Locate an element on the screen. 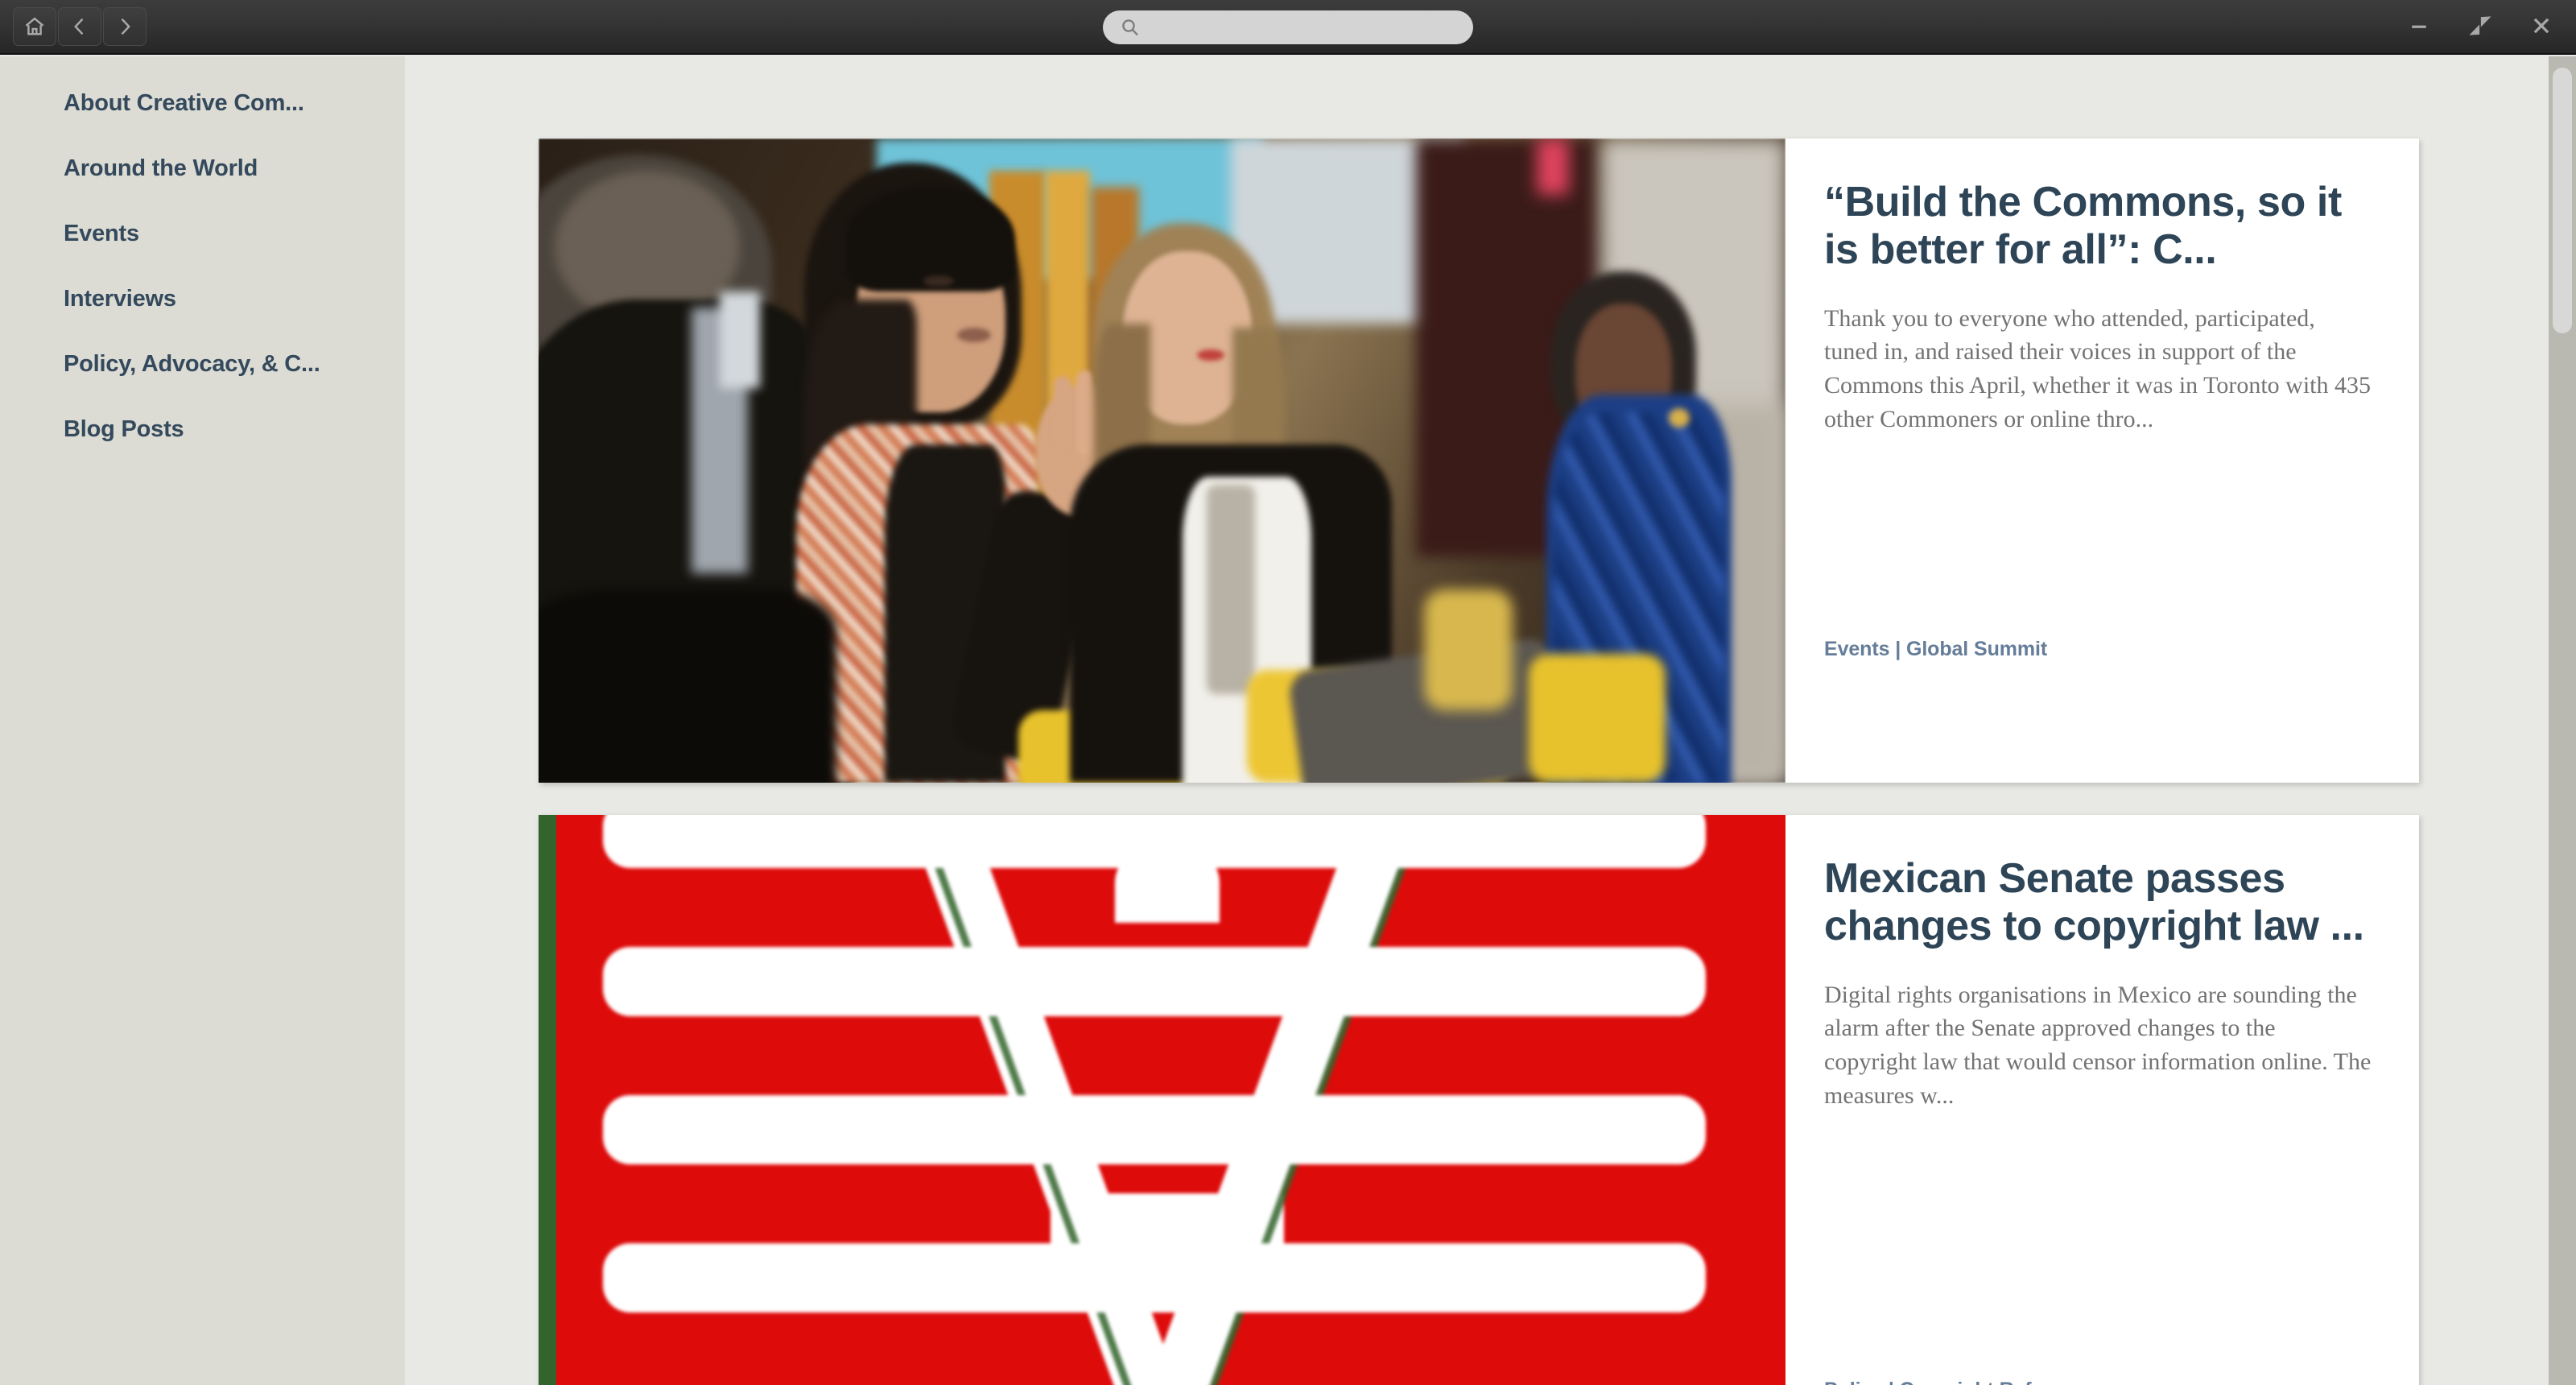 The width and height of the screenshot is (2576, 1385). restore-icon is located at coordinates (2480, 28).